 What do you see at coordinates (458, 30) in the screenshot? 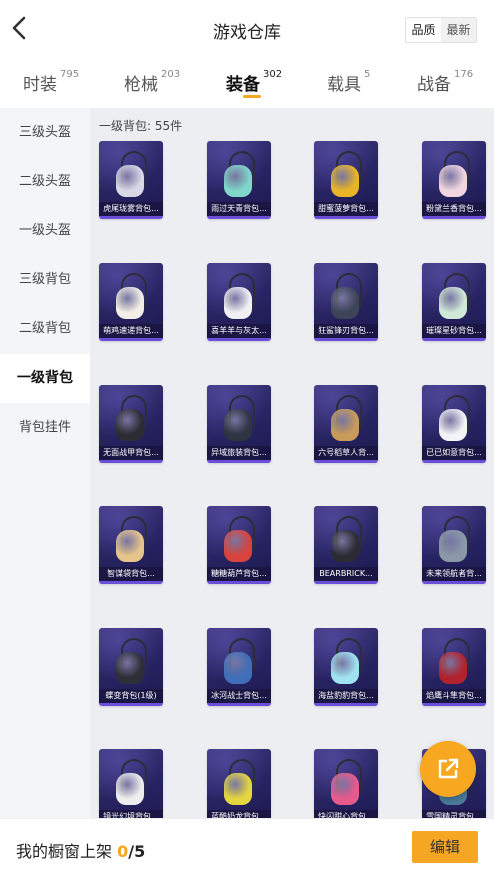
I see `sort-latest-button: 最新` at bounding box center [458, 30].